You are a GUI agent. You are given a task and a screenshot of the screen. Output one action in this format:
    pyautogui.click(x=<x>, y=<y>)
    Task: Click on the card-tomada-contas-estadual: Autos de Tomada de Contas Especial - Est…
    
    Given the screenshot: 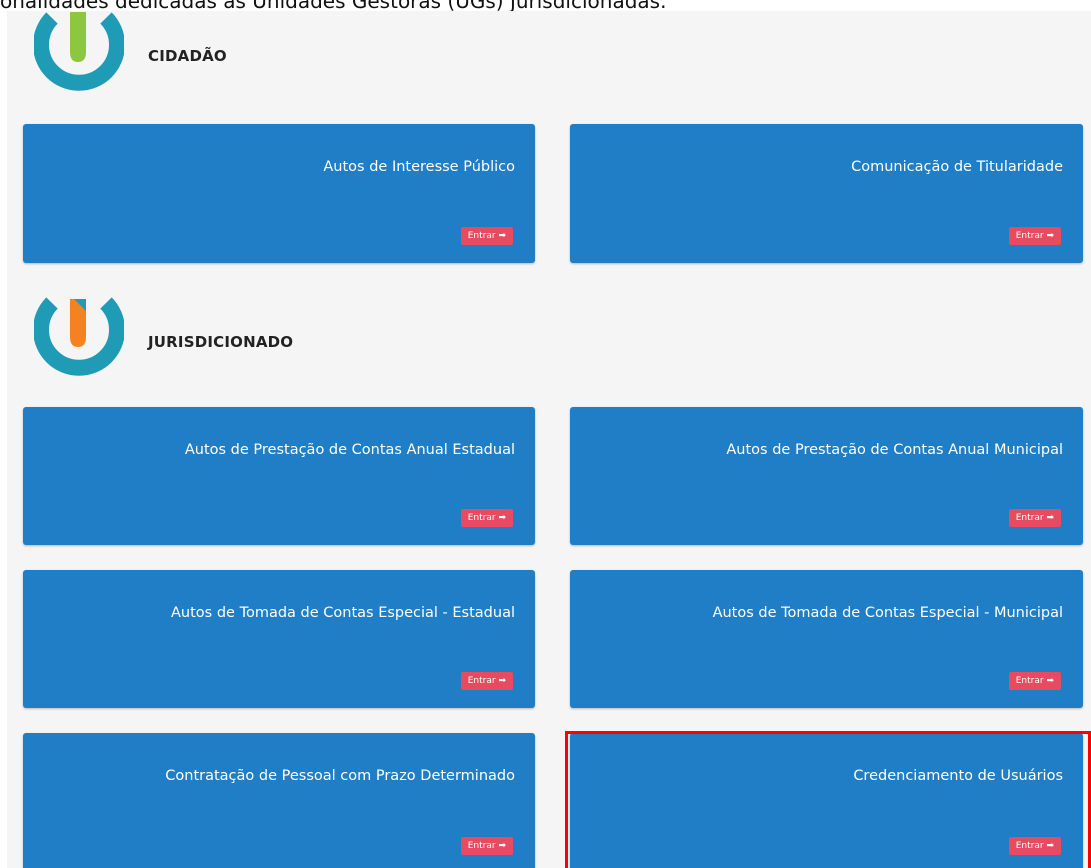 What is the action you would take?
    pyautogui.click(x=279, y=639)
    